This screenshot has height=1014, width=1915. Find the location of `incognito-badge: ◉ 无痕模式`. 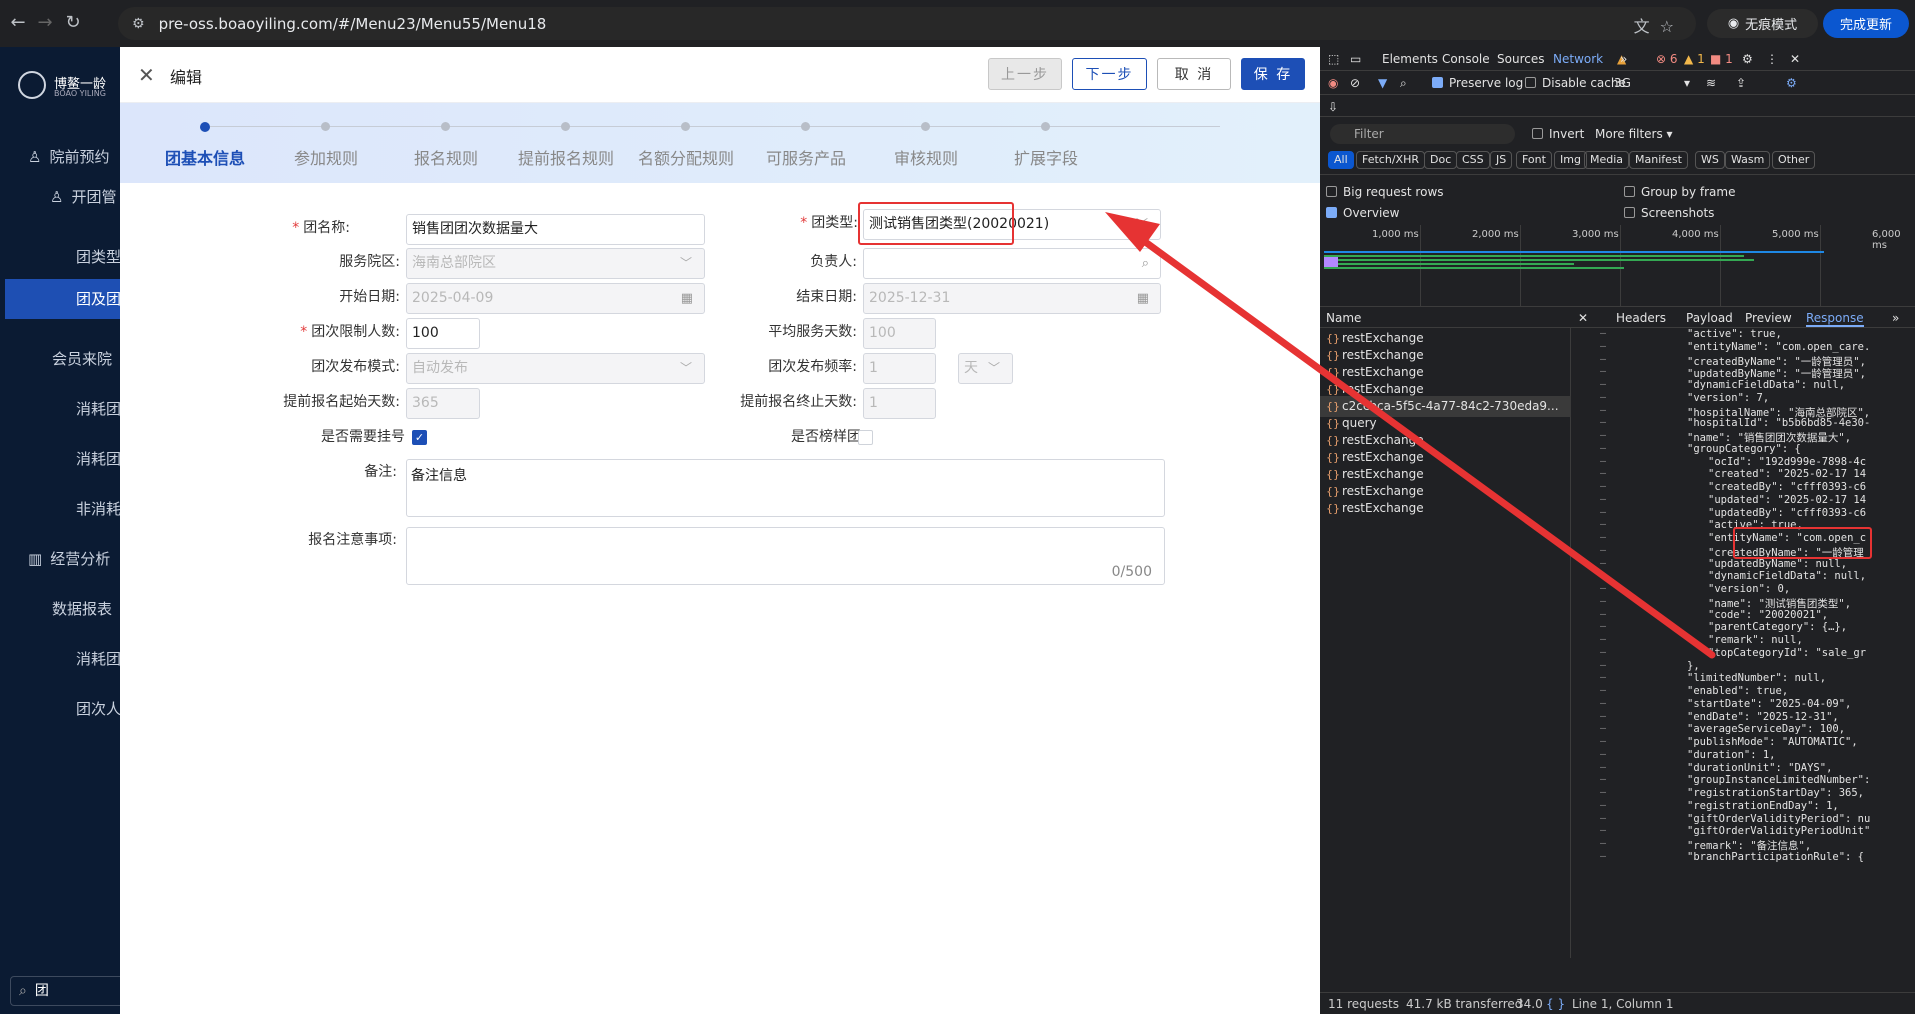

incognito-badge: ◉ 无痕模式 is located at coordinates (1762, 23).